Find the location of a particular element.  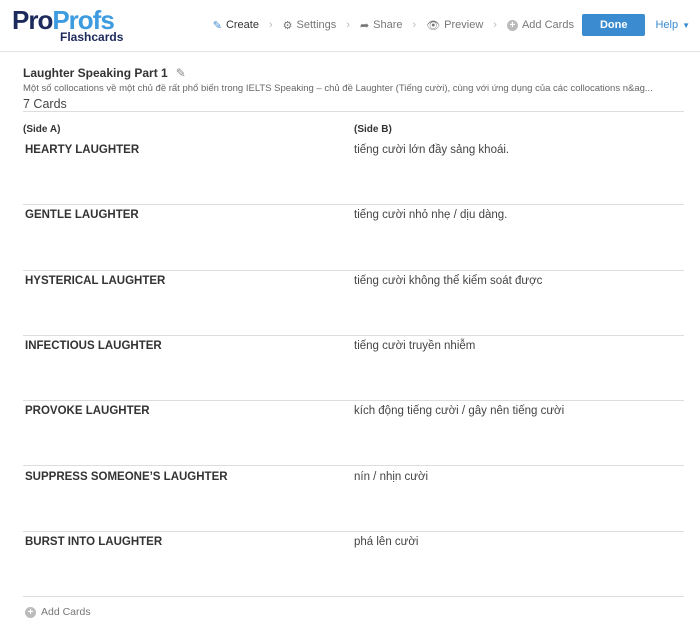

nav-settings-label: Settings is located at coordinates (316, 25).